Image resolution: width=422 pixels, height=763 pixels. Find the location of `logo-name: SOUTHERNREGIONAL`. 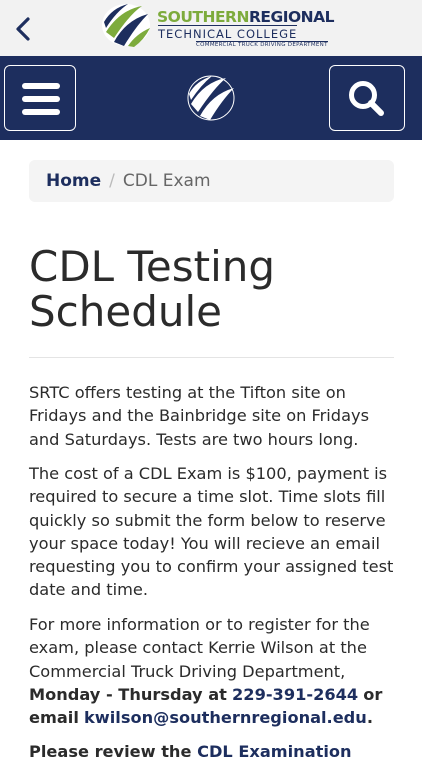

logo-name: SOUTHERNREGIONAL is located at coordinates (246, 17).